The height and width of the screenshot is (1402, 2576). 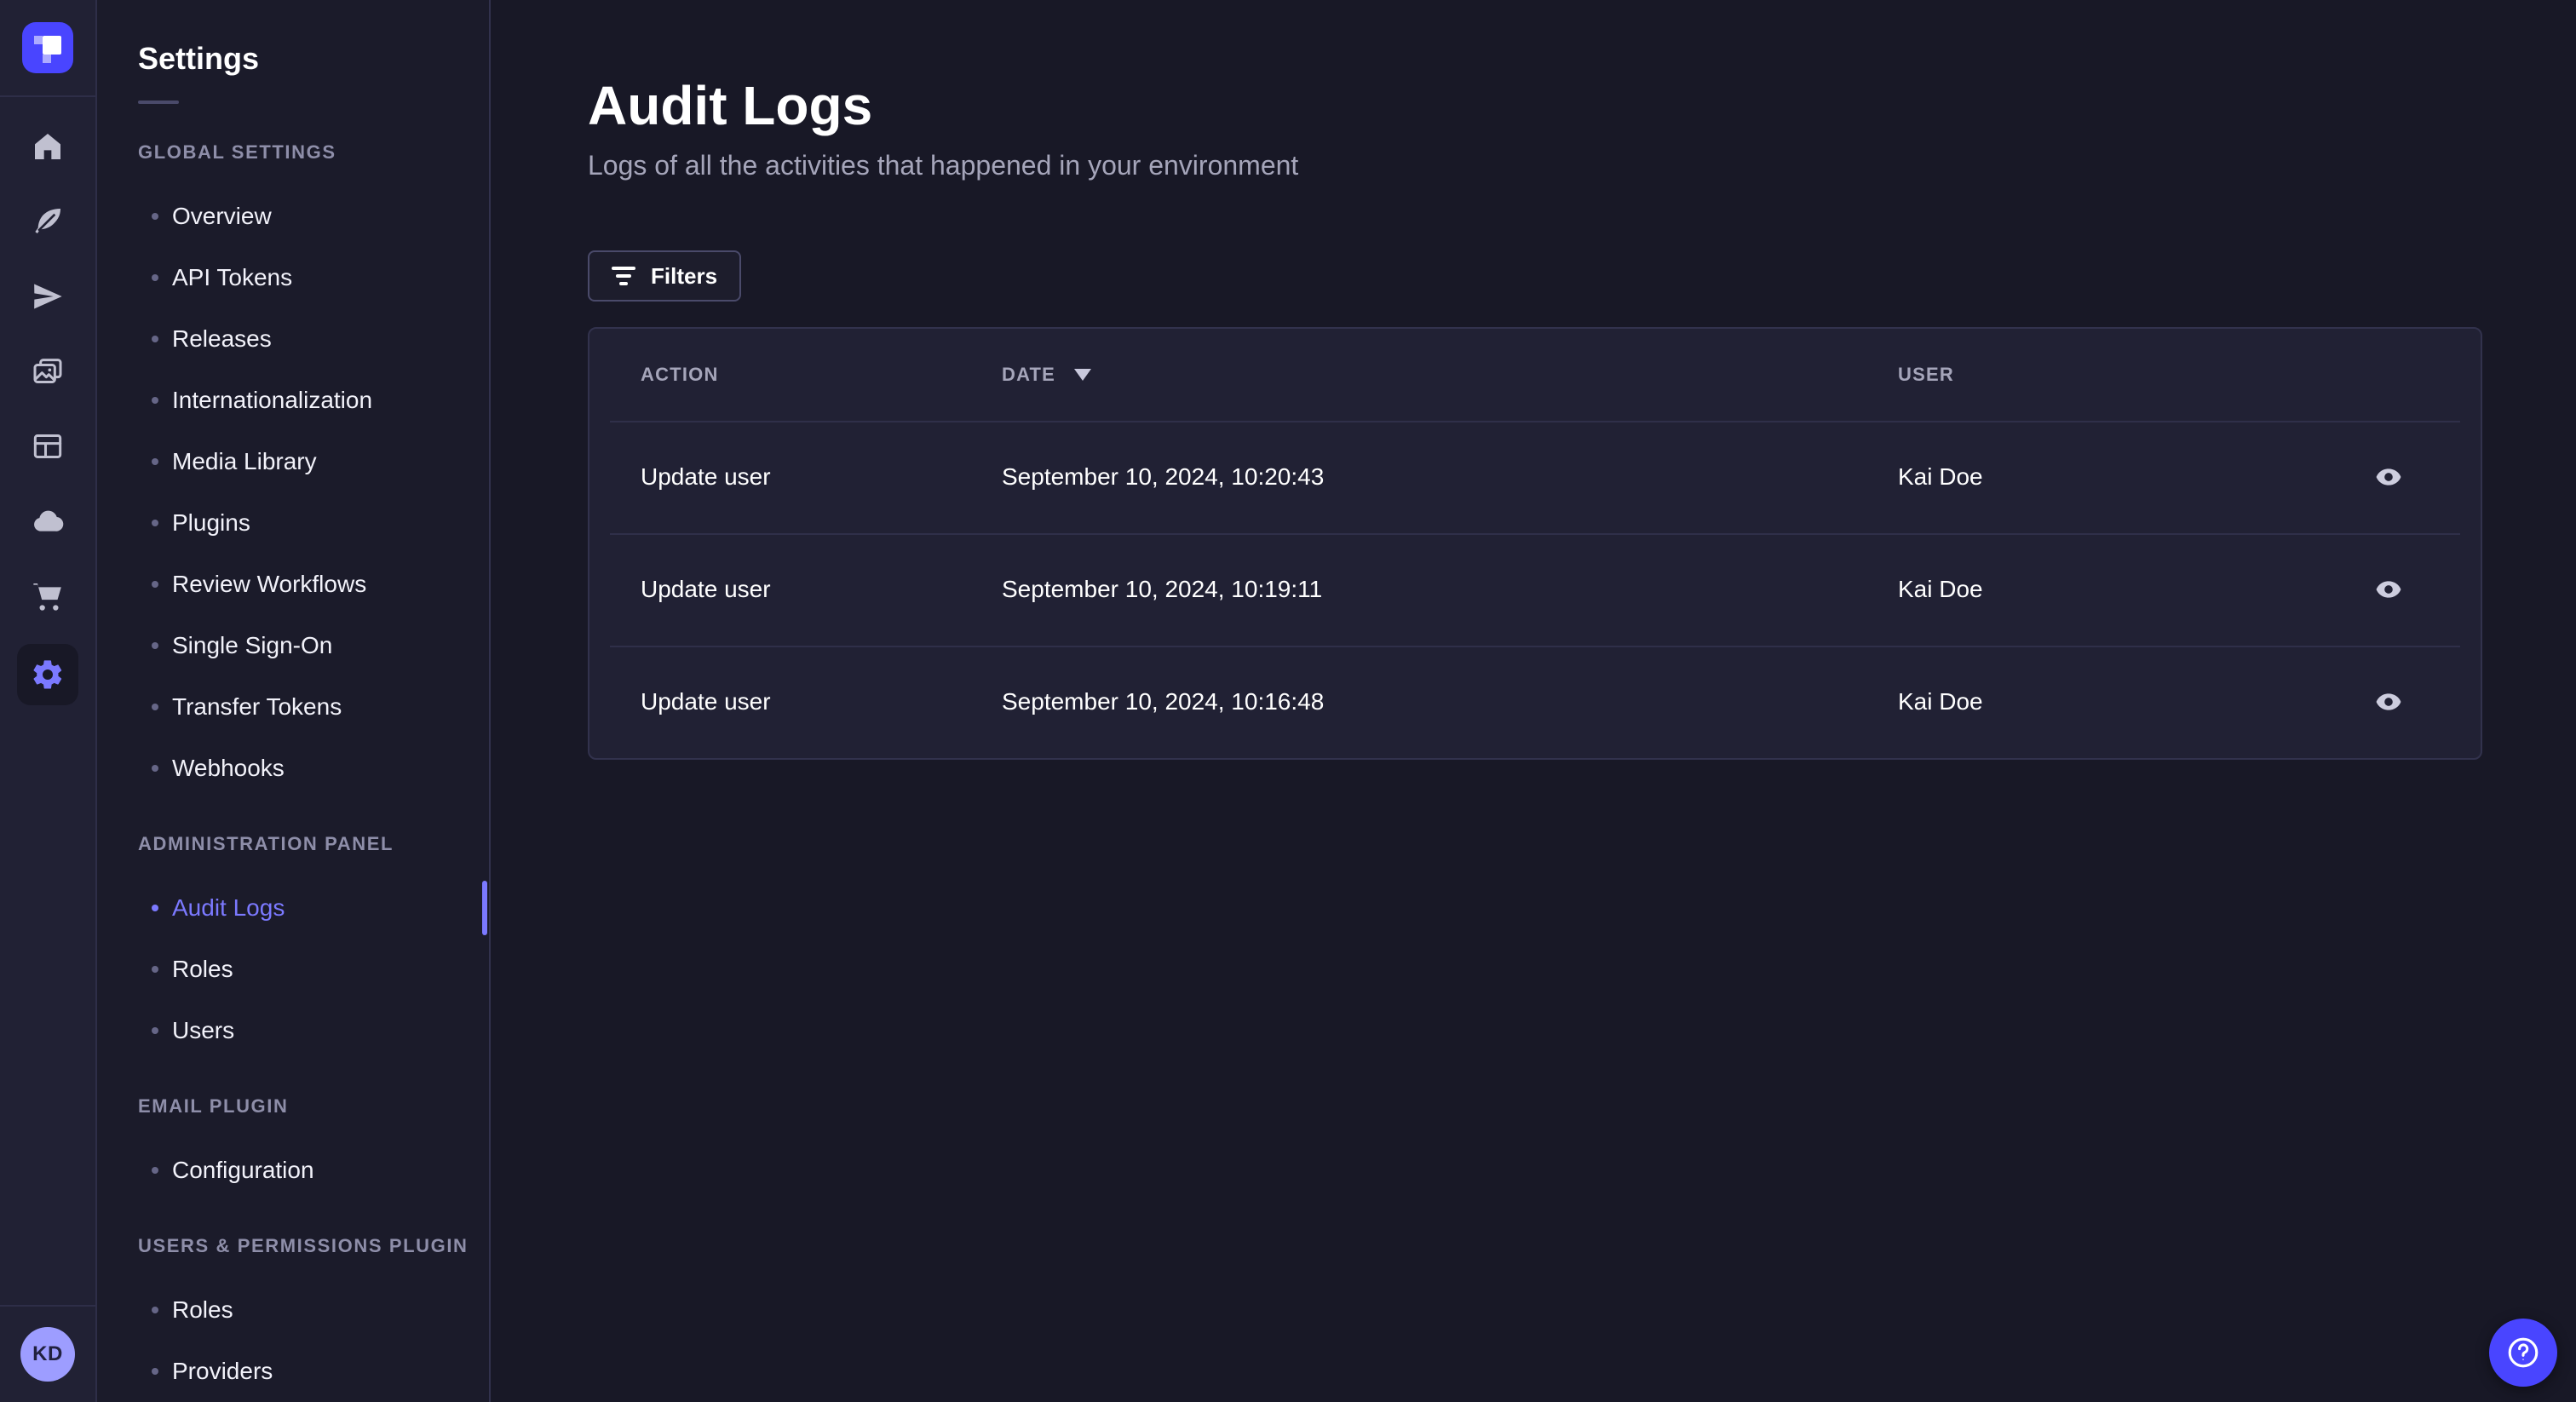 I want to click on subnav-item-media-library: Media Library, so click(x=293, y=461).